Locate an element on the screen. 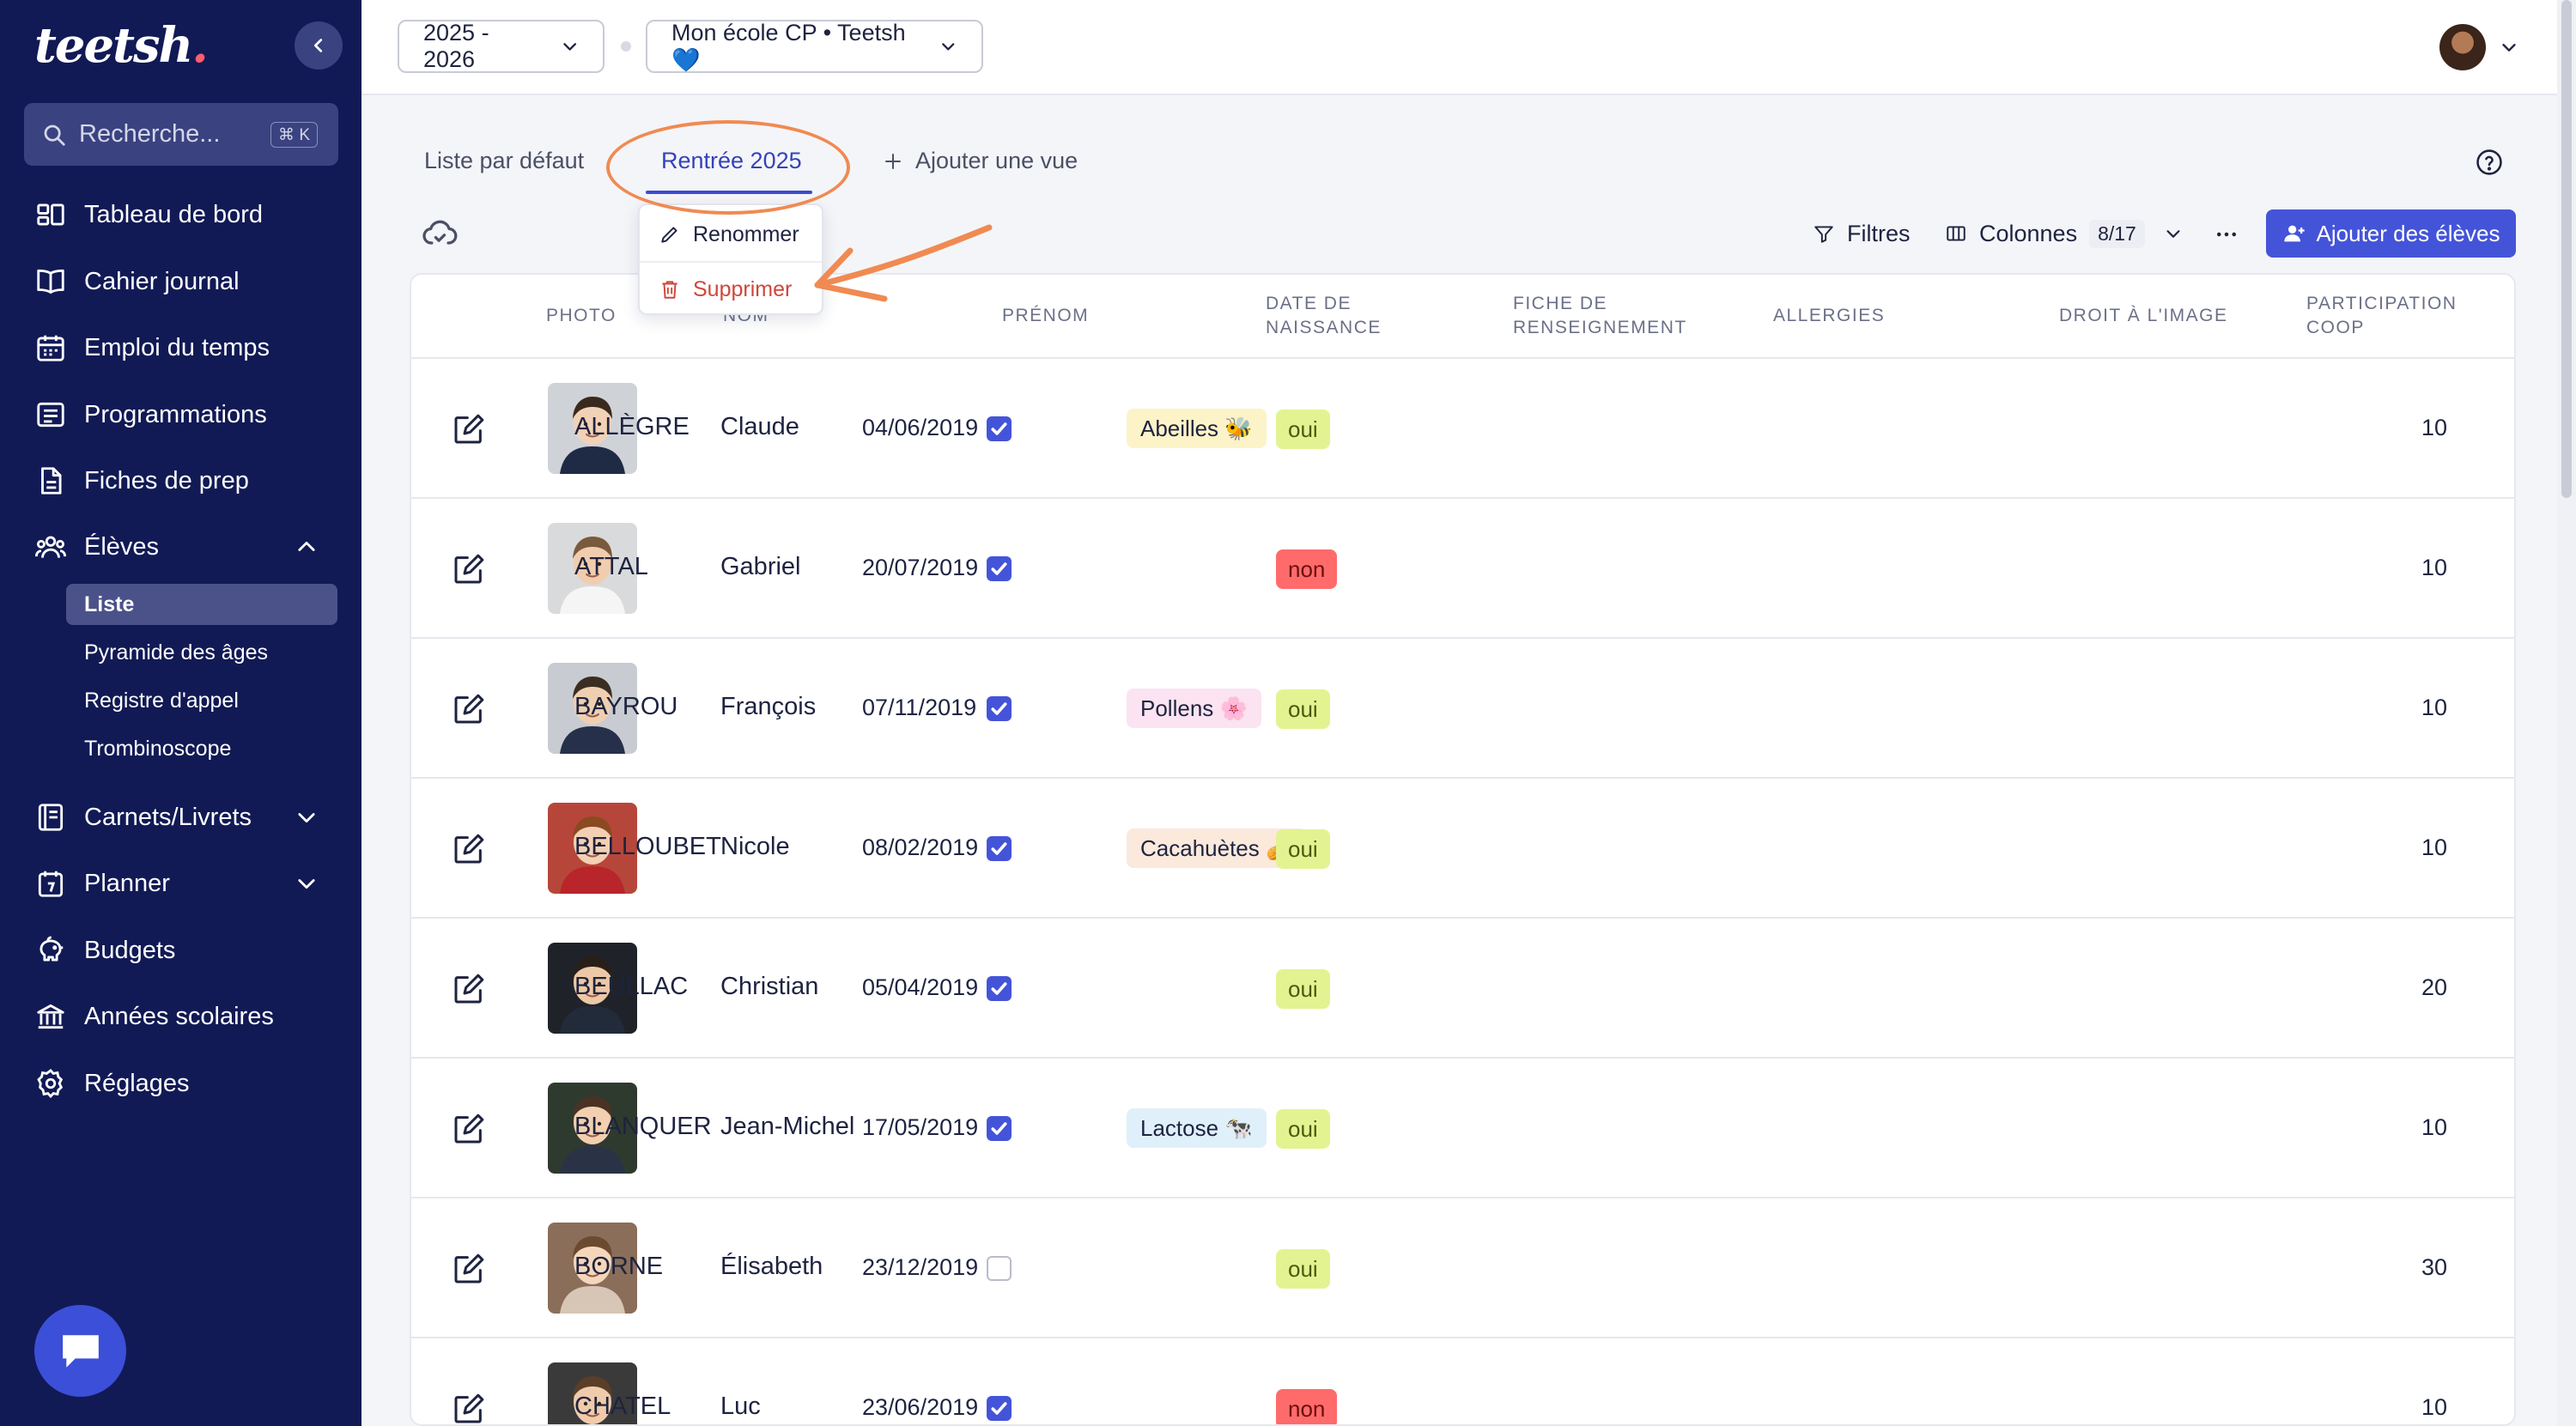  plus-icon is located at coordinates (893, 161).